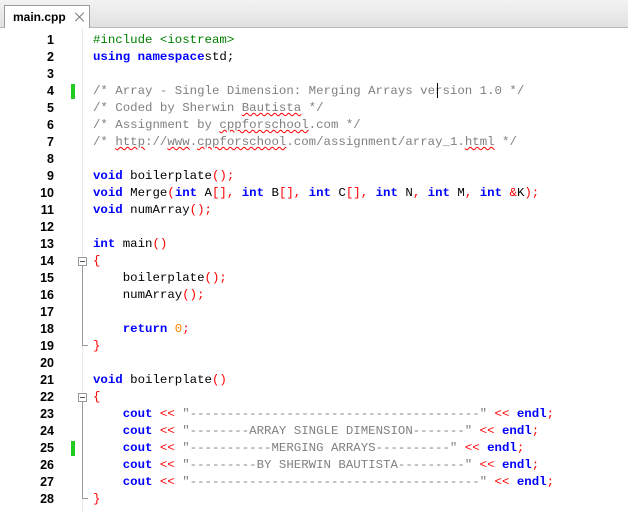  I want to click on code-token: );, so click(532, 193).